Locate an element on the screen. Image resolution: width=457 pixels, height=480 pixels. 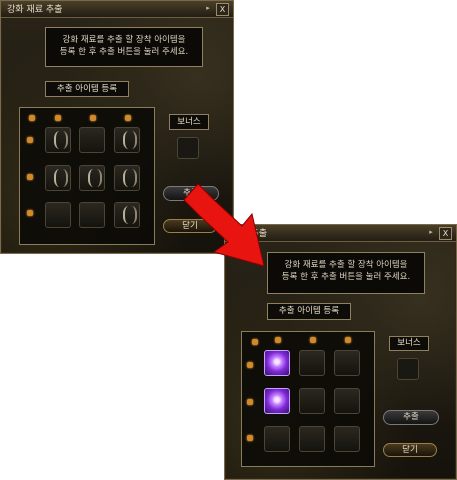
arrow-shape is located at coordinates (224, 225).